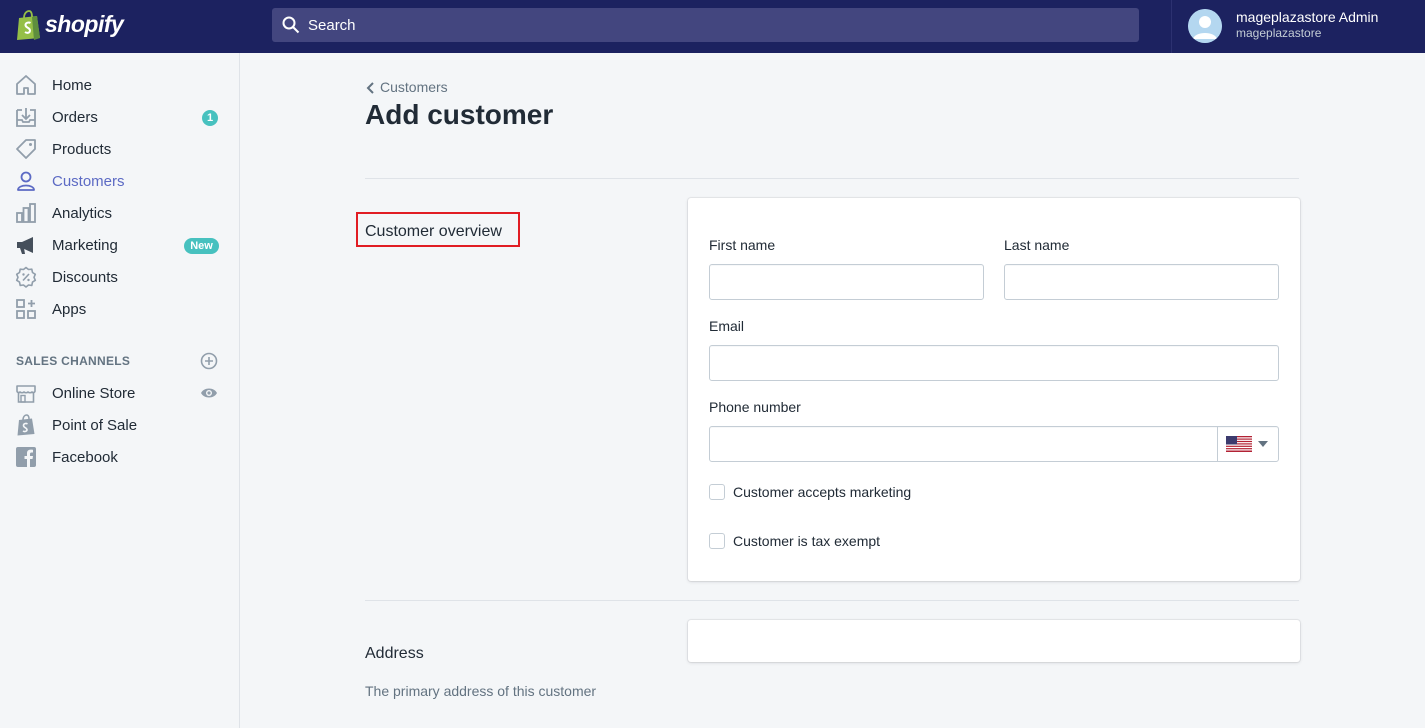  I want to click on user-menu: mageplazastore Admin mageplazastore, so click(1298, 26).